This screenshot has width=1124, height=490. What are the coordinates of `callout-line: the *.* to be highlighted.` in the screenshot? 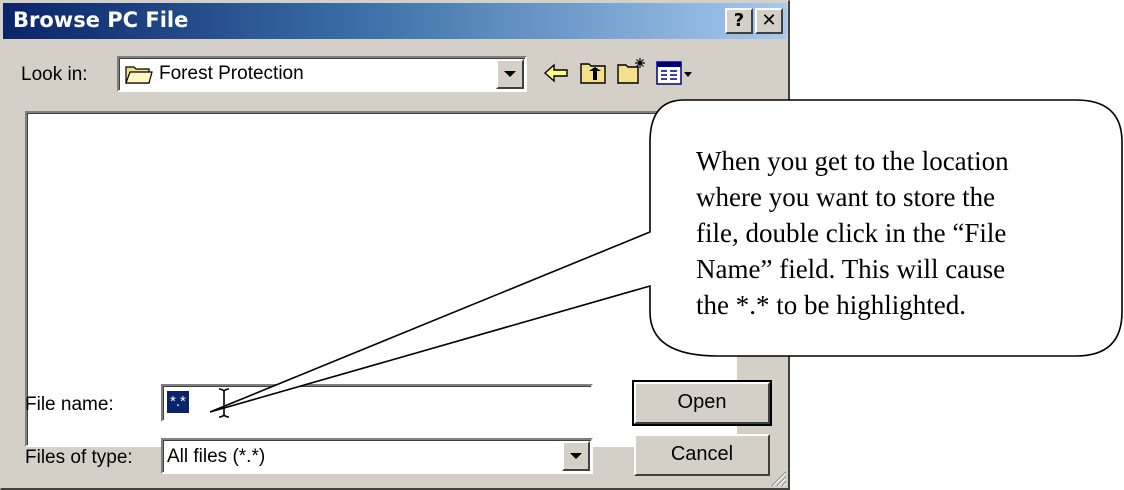 It's located at (831, 305).